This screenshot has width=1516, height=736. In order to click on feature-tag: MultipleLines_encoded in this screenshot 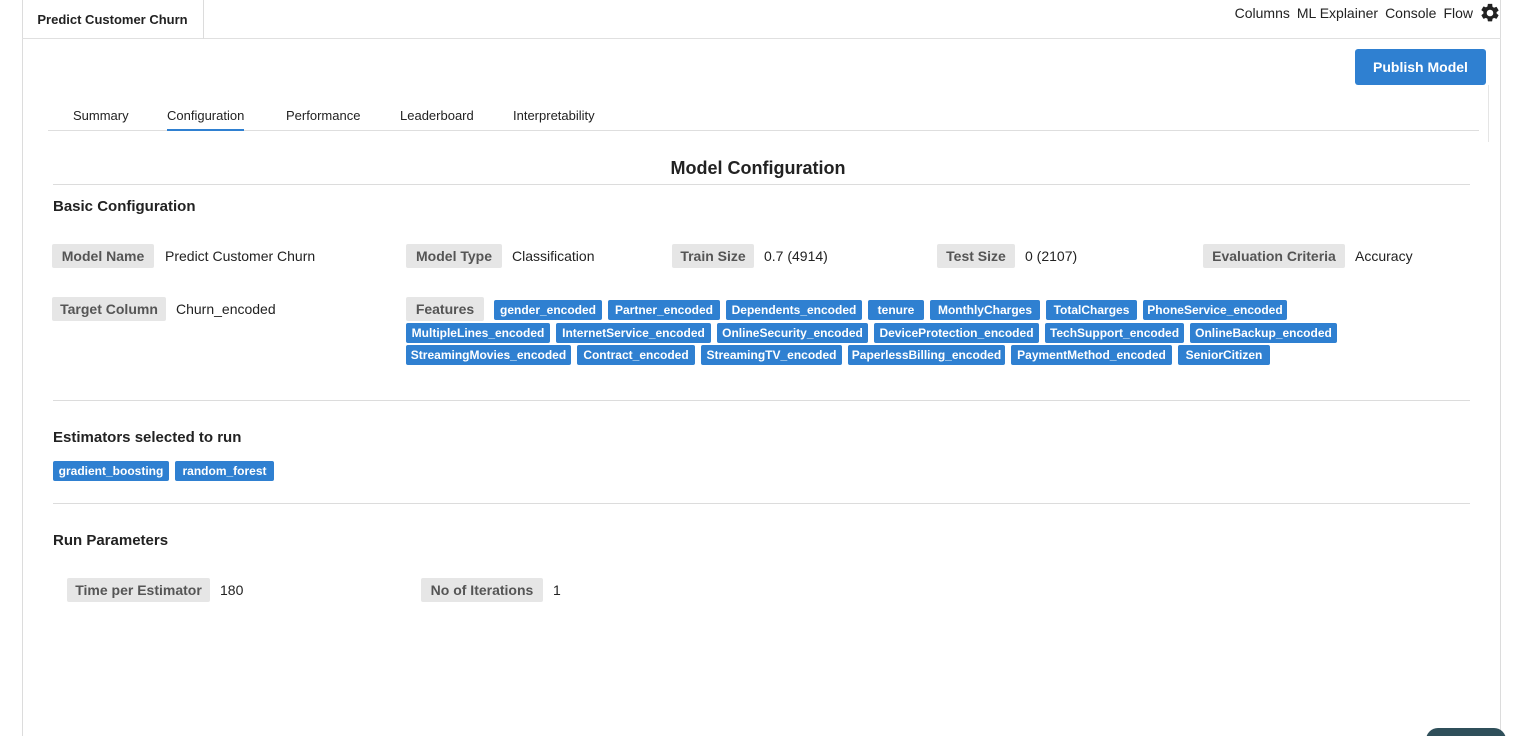, I will do `click(478, 333)`.